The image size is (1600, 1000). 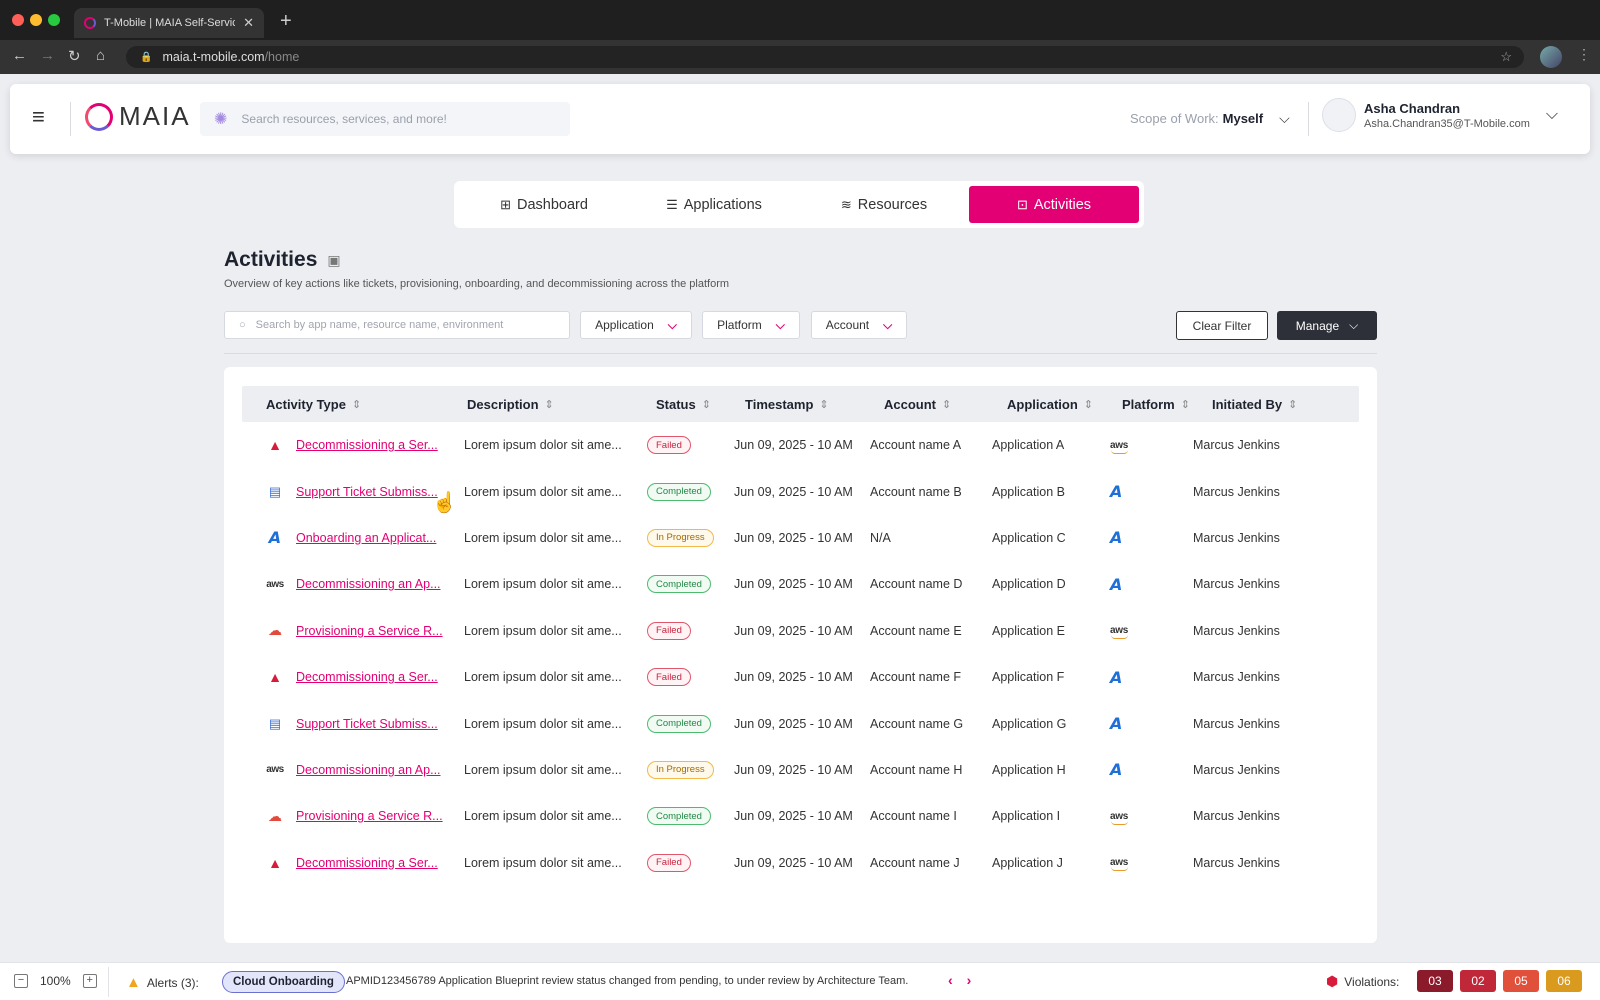 I want to click on back-icon: ←, so click(x=19, y=55).